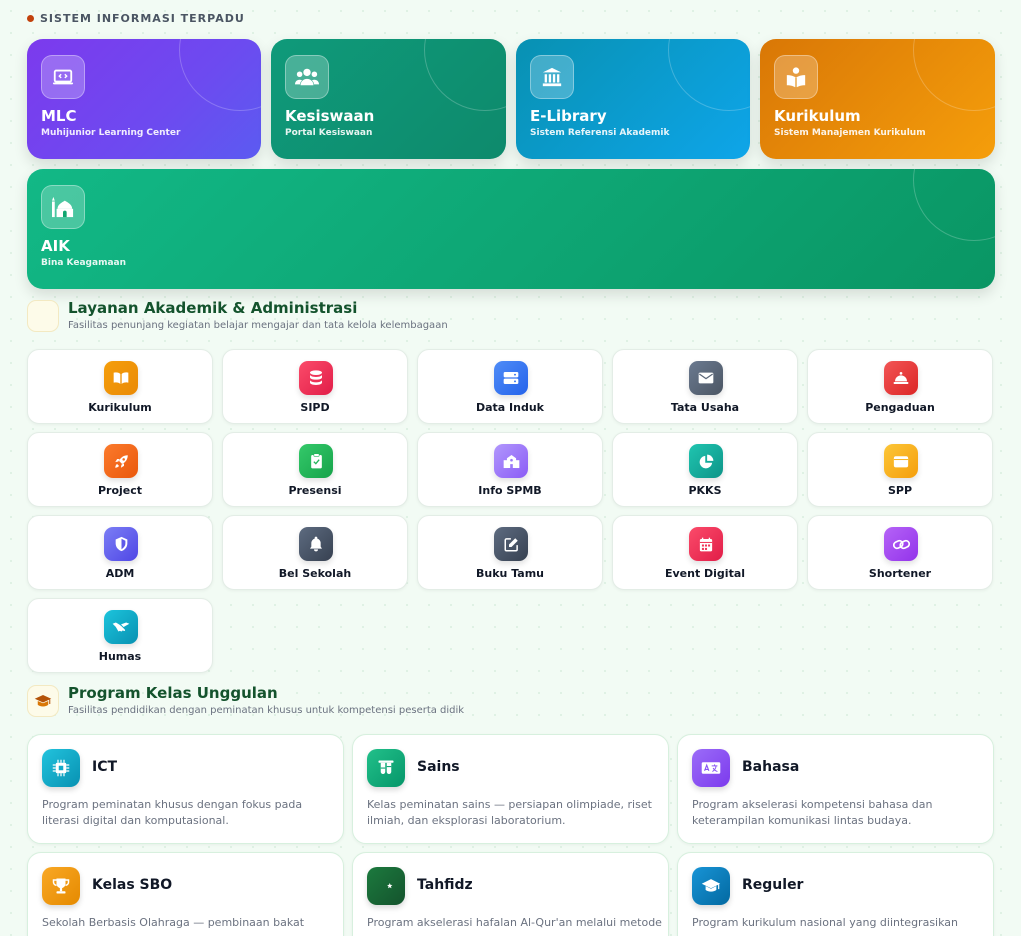 The image size is (1021, 936). What do you see at coordinates (796, 77) in the screenshot?
I see `book-reader-icon` at bounding box center [796, 77].